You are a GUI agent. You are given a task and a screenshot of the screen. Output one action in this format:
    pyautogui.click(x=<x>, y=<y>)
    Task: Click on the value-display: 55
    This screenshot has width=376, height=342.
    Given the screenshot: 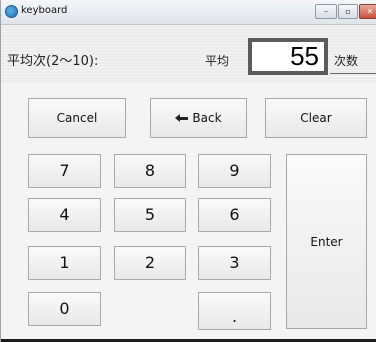 What is the action you would take?
    pyautogui.click(x=288, y=56)
    